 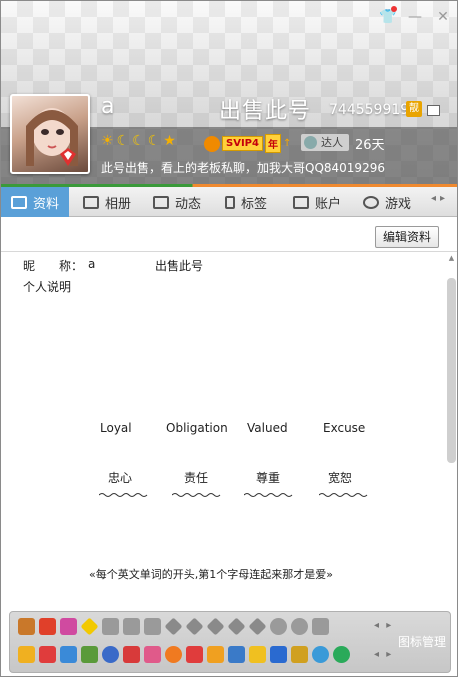 I want to click on tab-label: 标签, so click(x=254, y=204).